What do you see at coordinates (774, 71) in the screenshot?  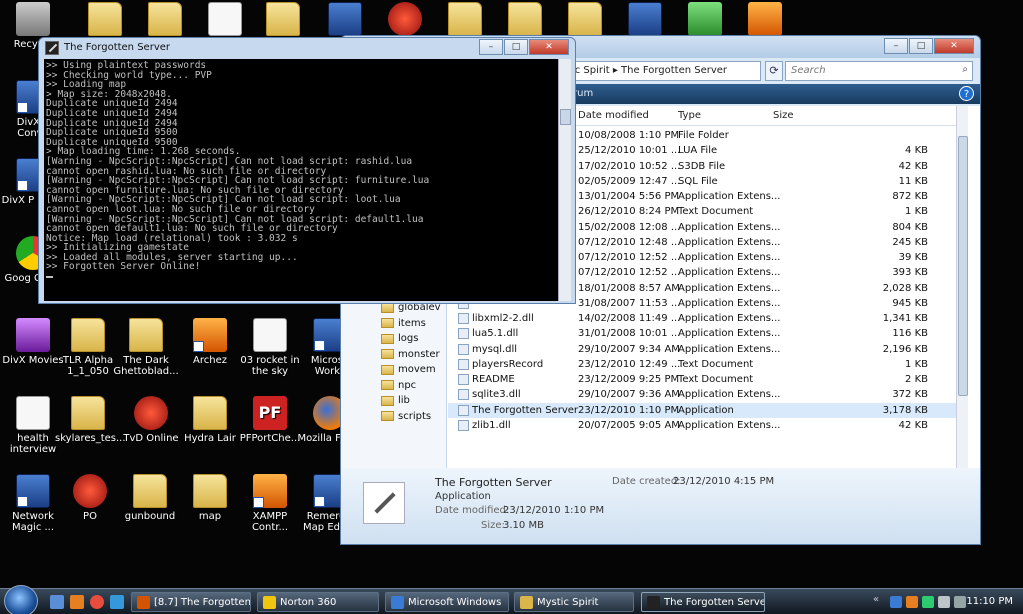 I see `refresh-icon: ⟳` at bounding box center [774, 71].